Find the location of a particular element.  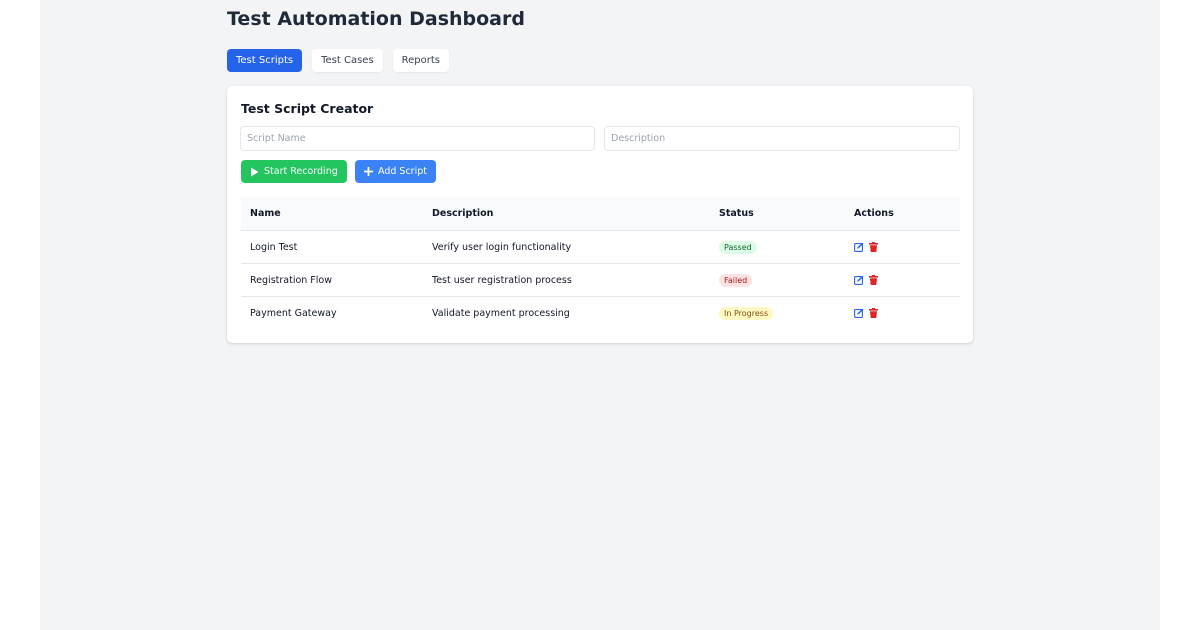

add-script-button: Add Script is located at coordinates (395, 171).